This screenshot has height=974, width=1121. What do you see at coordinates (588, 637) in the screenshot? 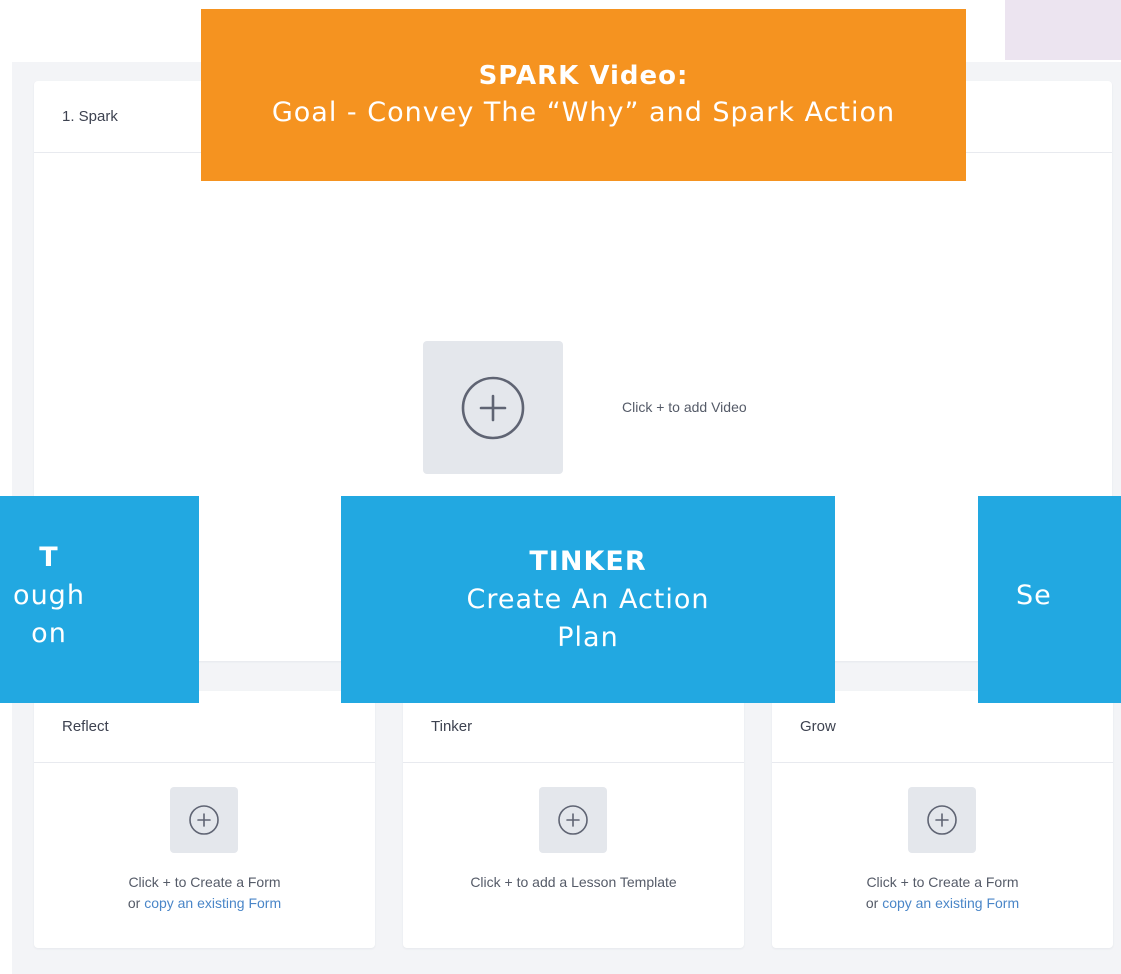
I see `tinker-banner-line: Plan` at bounding box center [588, 637].